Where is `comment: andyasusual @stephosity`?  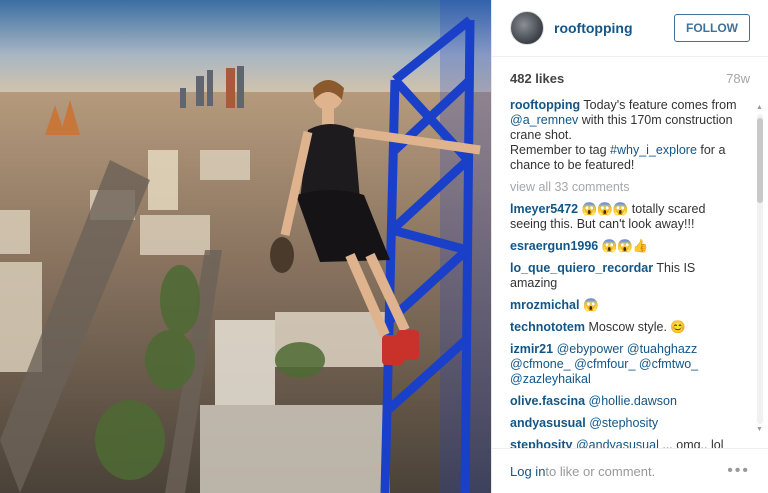
comment: andyasusual @stephosity is located at coordinates (632, 423).